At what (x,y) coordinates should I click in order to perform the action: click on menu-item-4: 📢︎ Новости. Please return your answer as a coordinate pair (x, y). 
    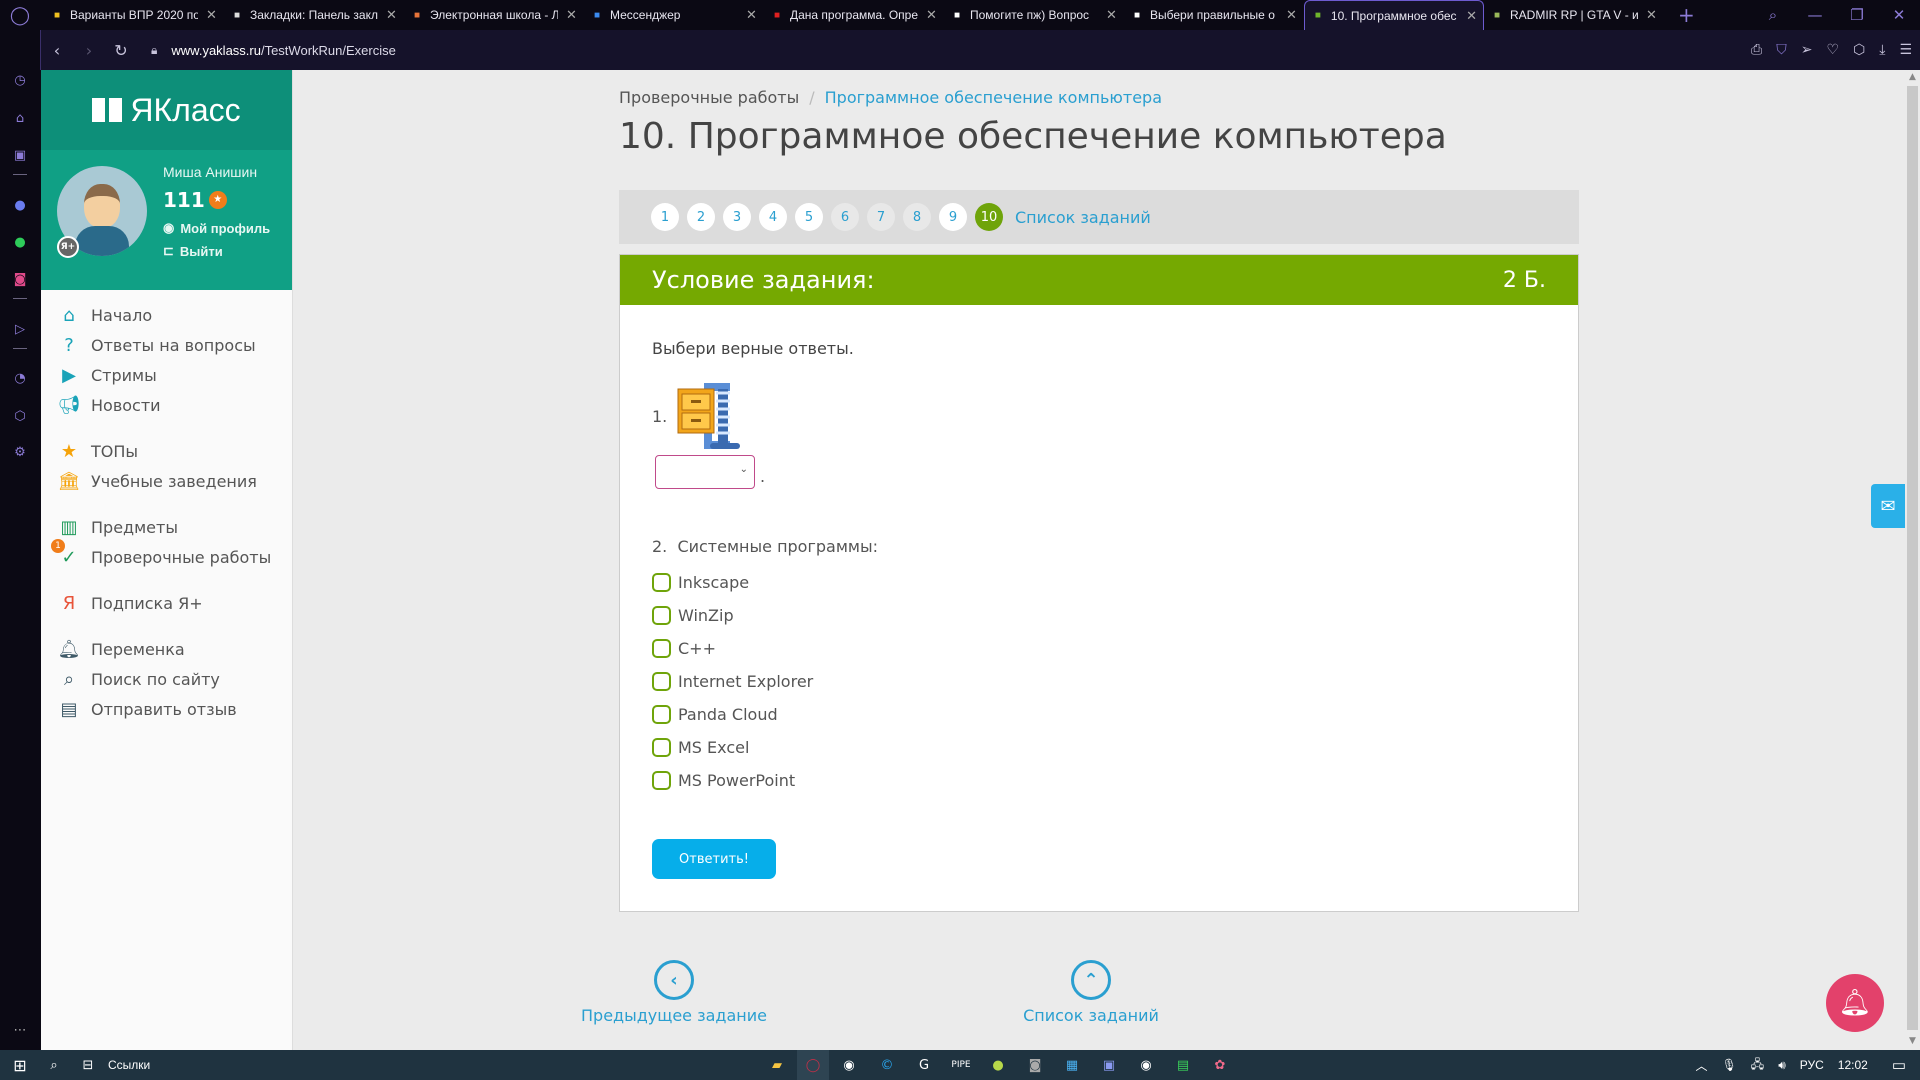
    Looking at the image, I should click on (109, 405).